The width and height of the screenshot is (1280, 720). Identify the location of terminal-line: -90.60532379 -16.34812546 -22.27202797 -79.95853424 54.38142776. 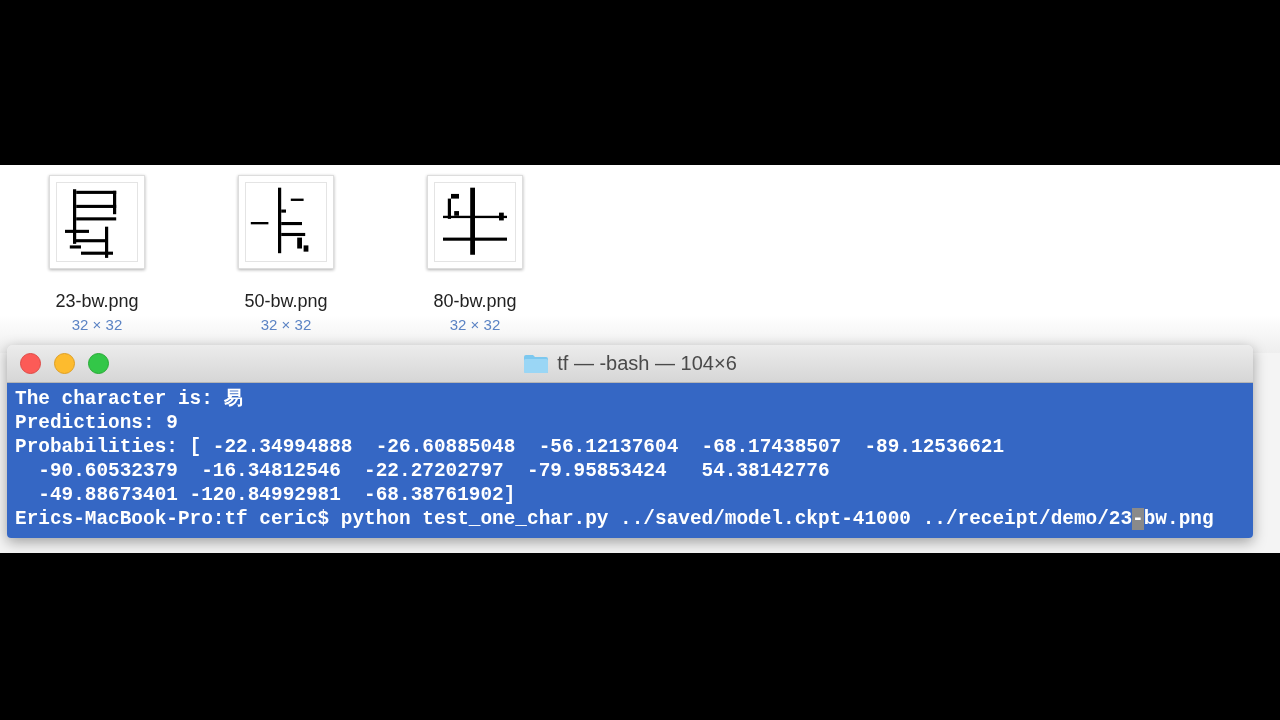
(433, 471).